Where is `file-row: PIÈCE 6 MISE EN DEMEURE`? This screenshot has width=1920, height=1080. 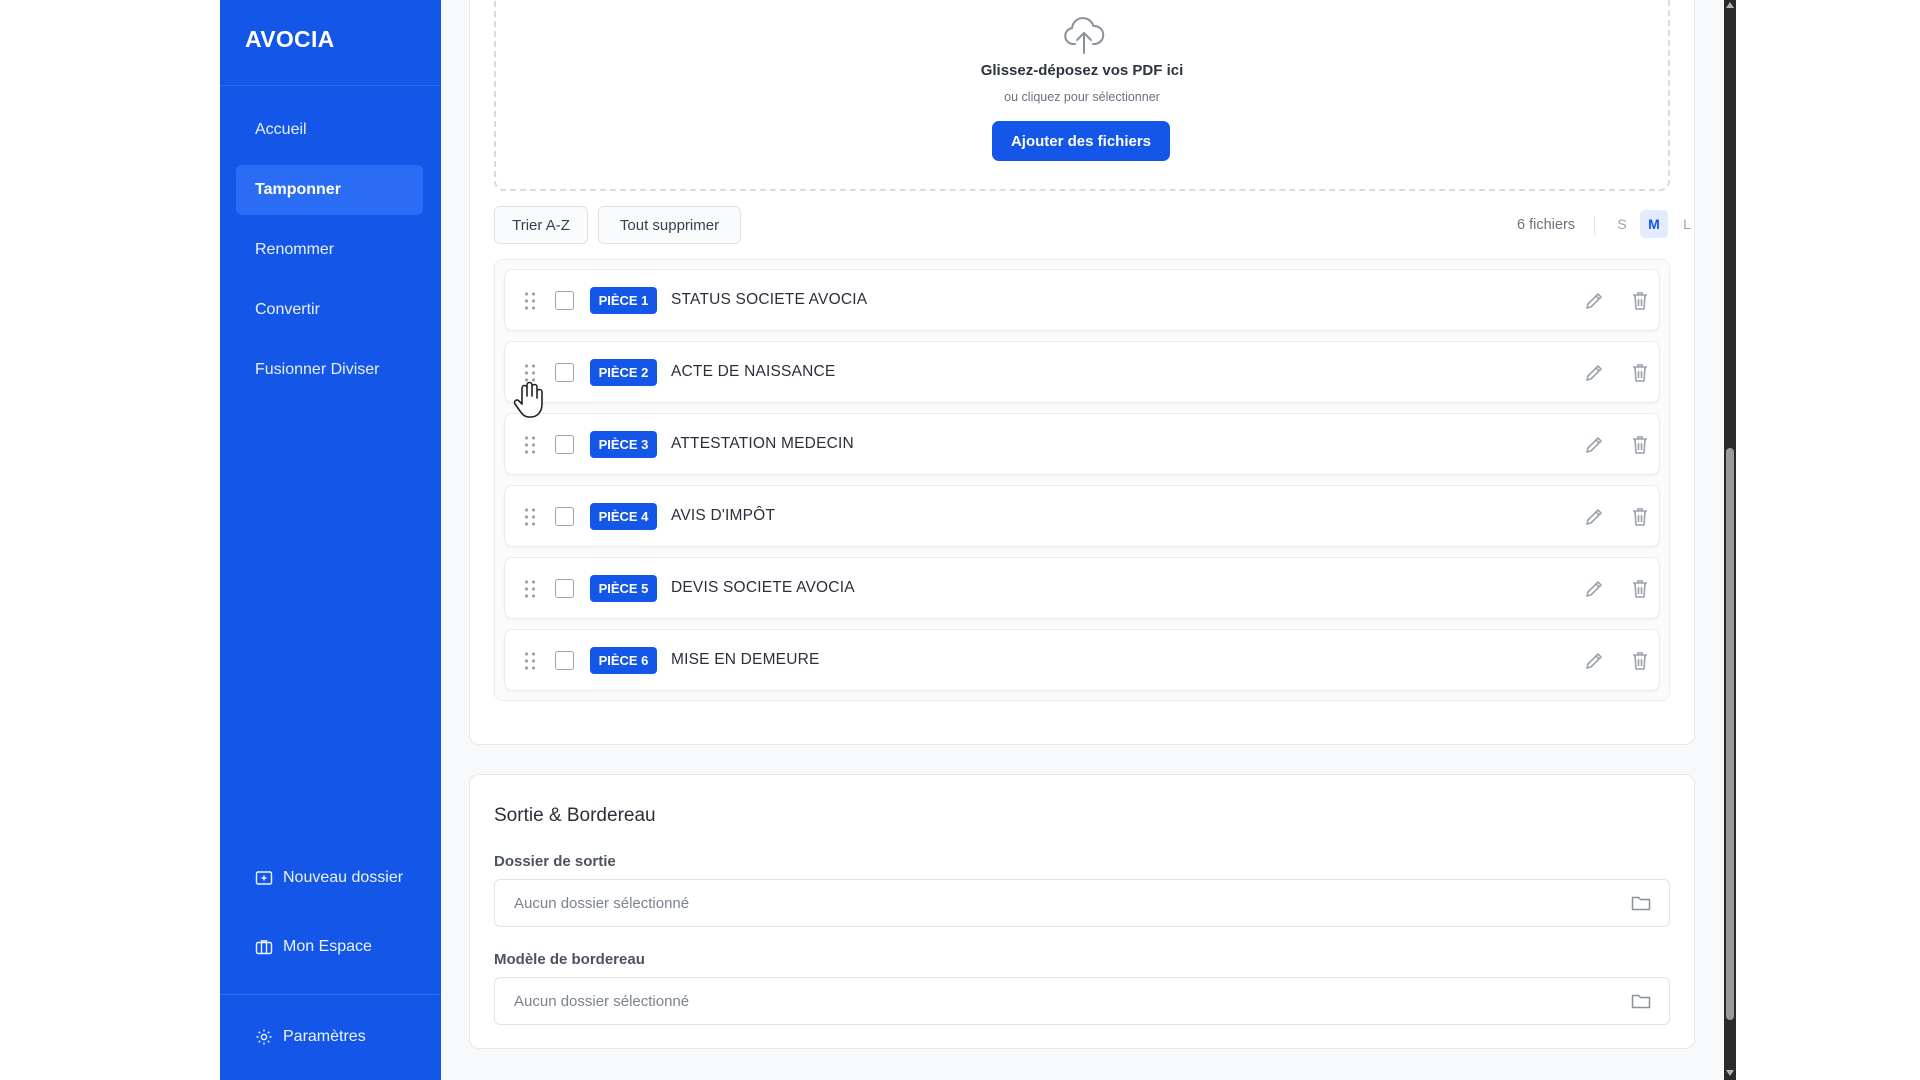 file-row: PIÈCE 6 MISE EN DEMEURE is located at coordinates (1082, 660).